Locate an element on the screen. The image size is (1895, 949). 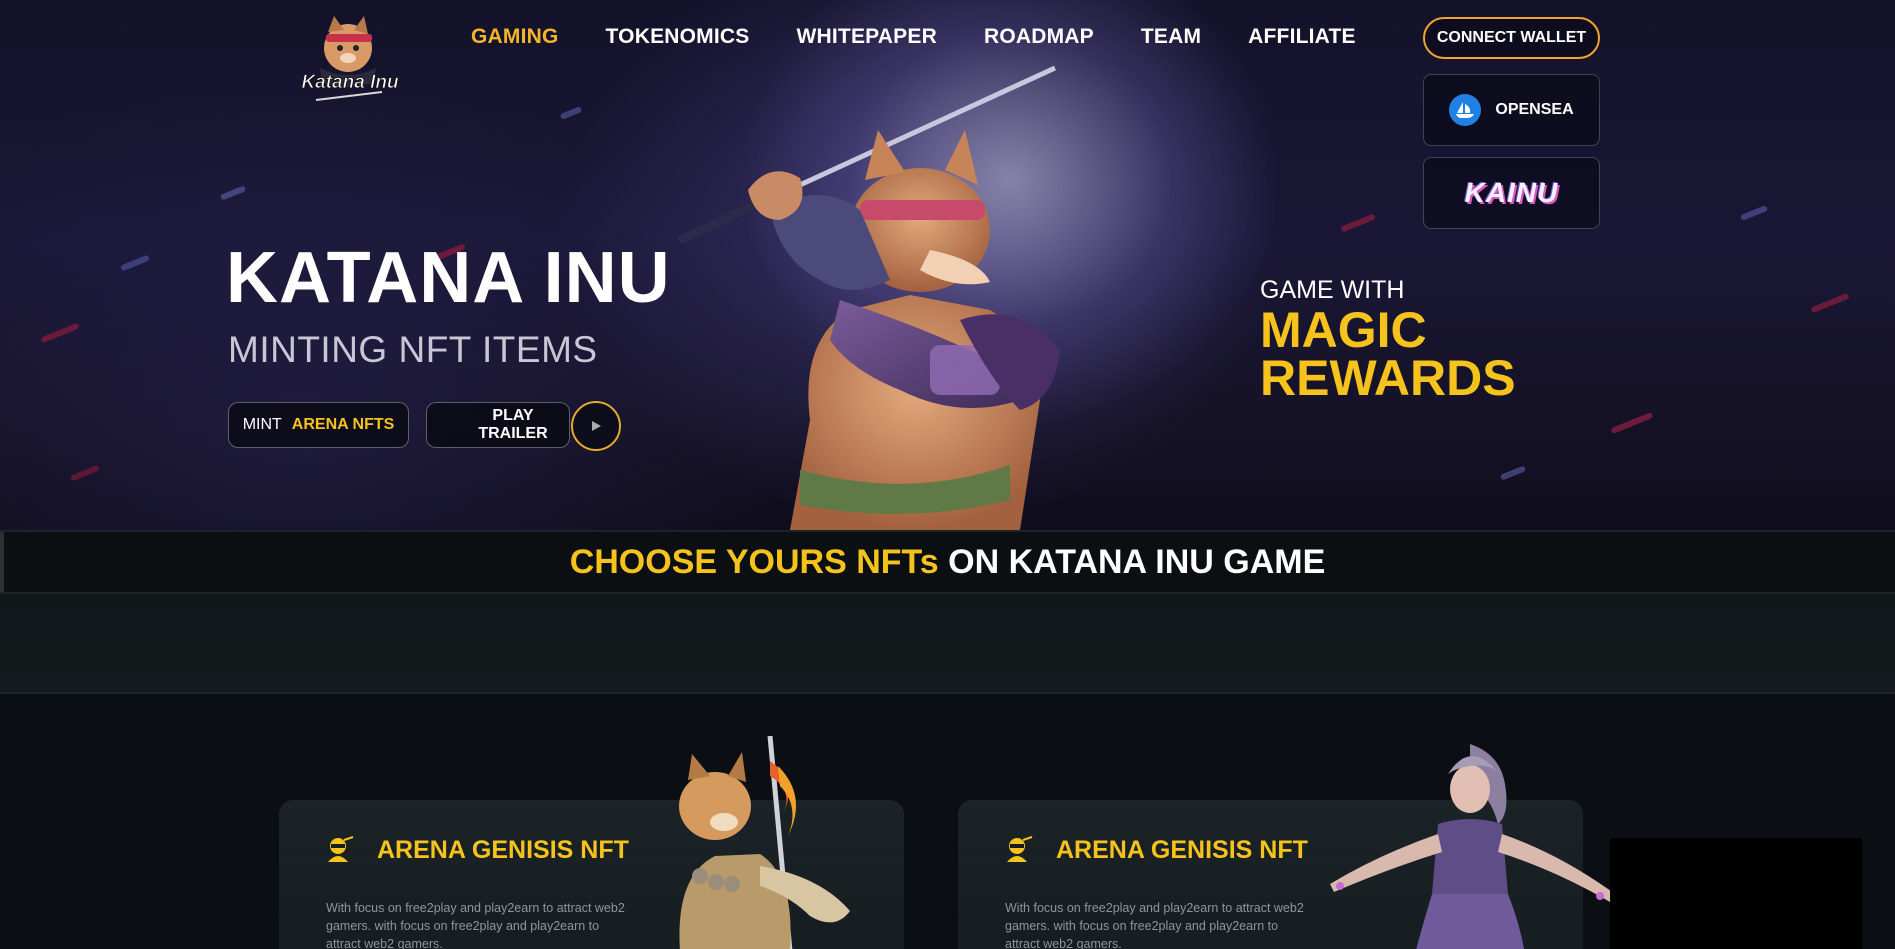
banner-heading: CHOOSE YOURS NFTs ON KATANA INU GAME is located at coordinates (948, 562).